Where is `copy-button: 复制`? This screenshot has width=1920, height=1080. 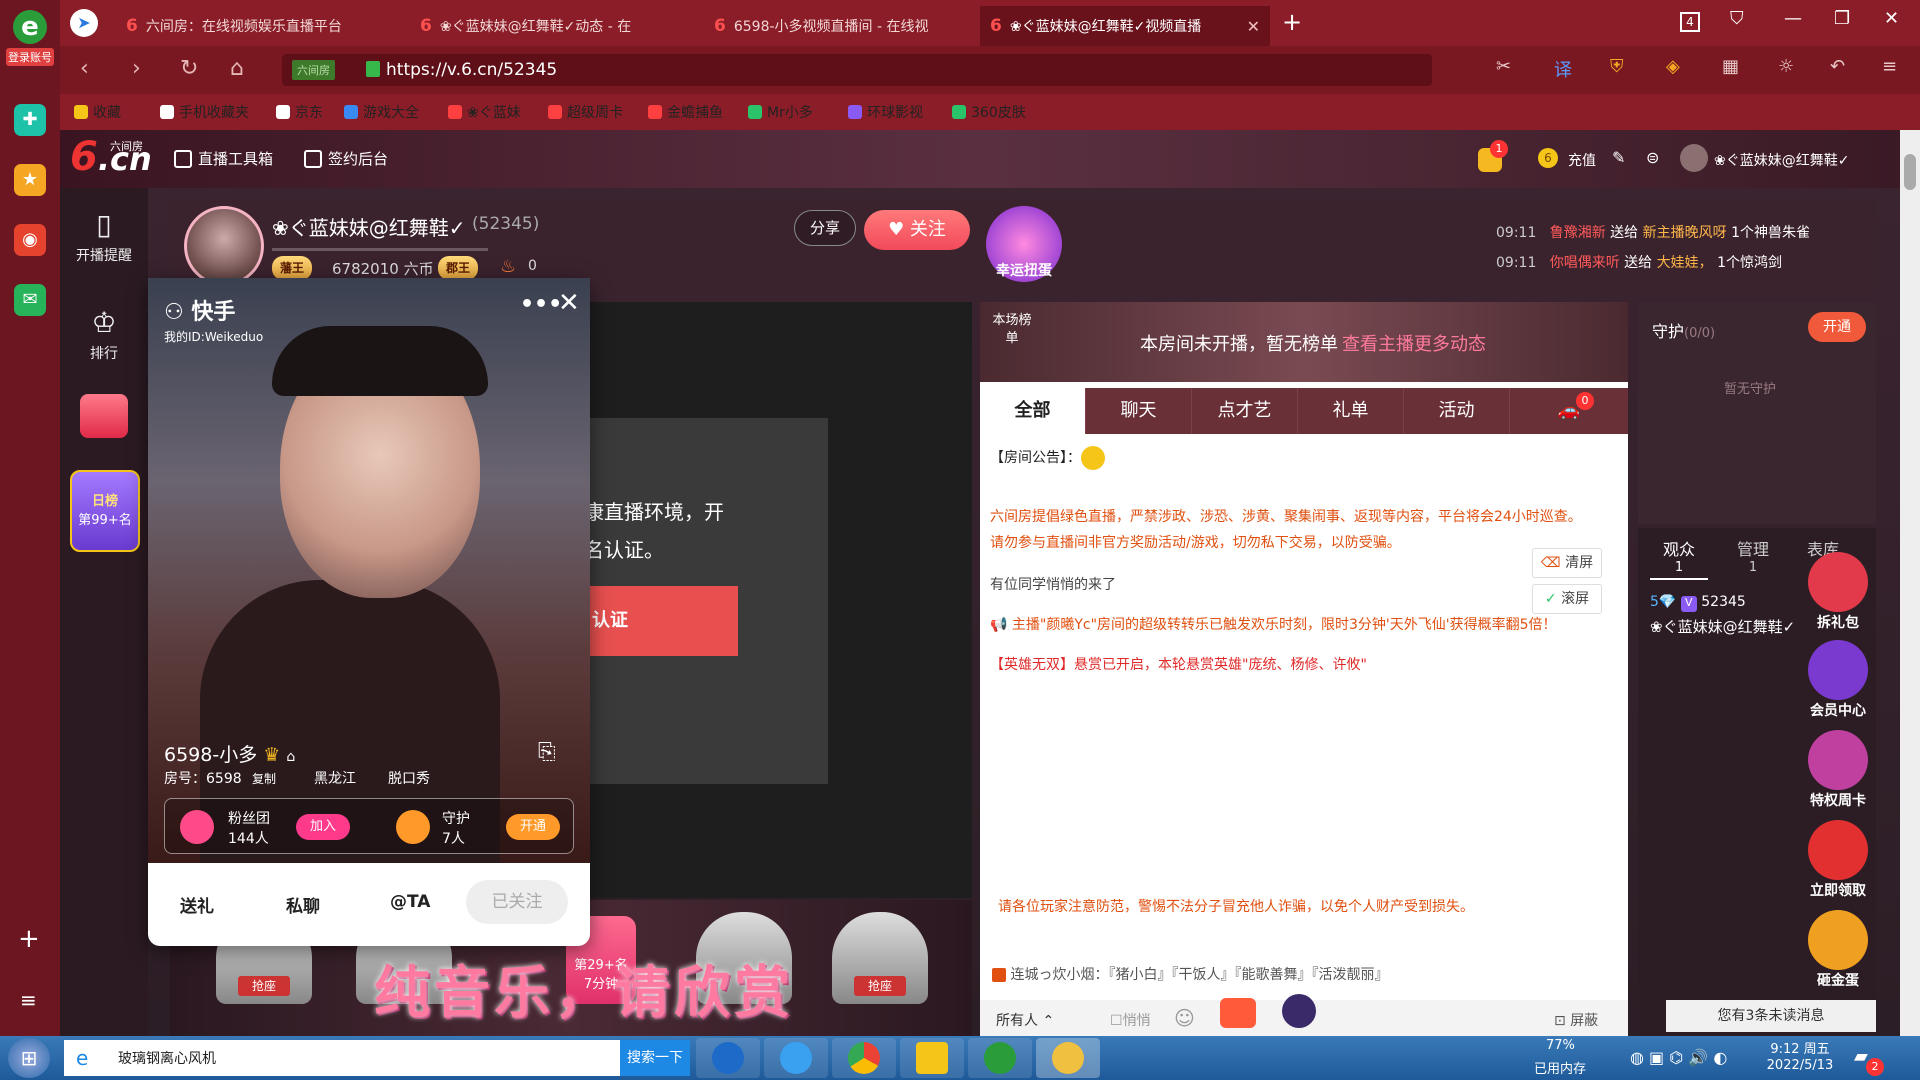
copy-button: 复制 is located at coordinates (264, 778).